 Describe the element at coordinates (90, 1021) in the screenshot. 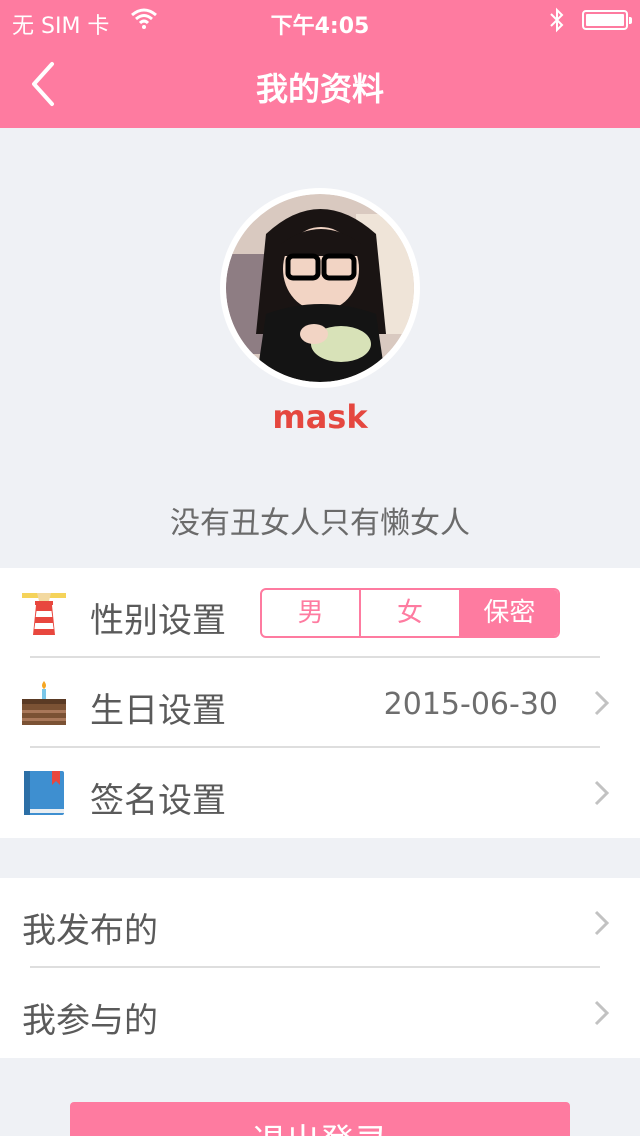

I see `my-joined-label: 我参与的` at that location.